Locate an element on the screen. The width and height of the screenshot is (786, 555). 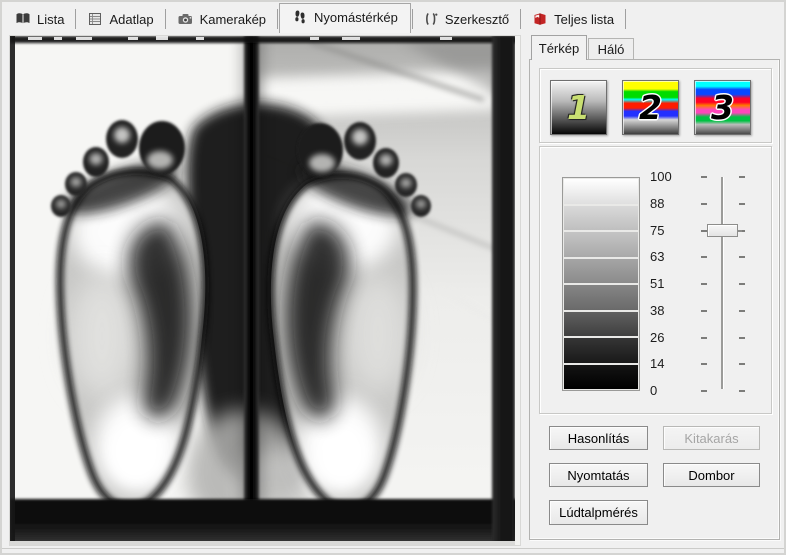
scale-label: 51 is located at coordinates (657, 283).